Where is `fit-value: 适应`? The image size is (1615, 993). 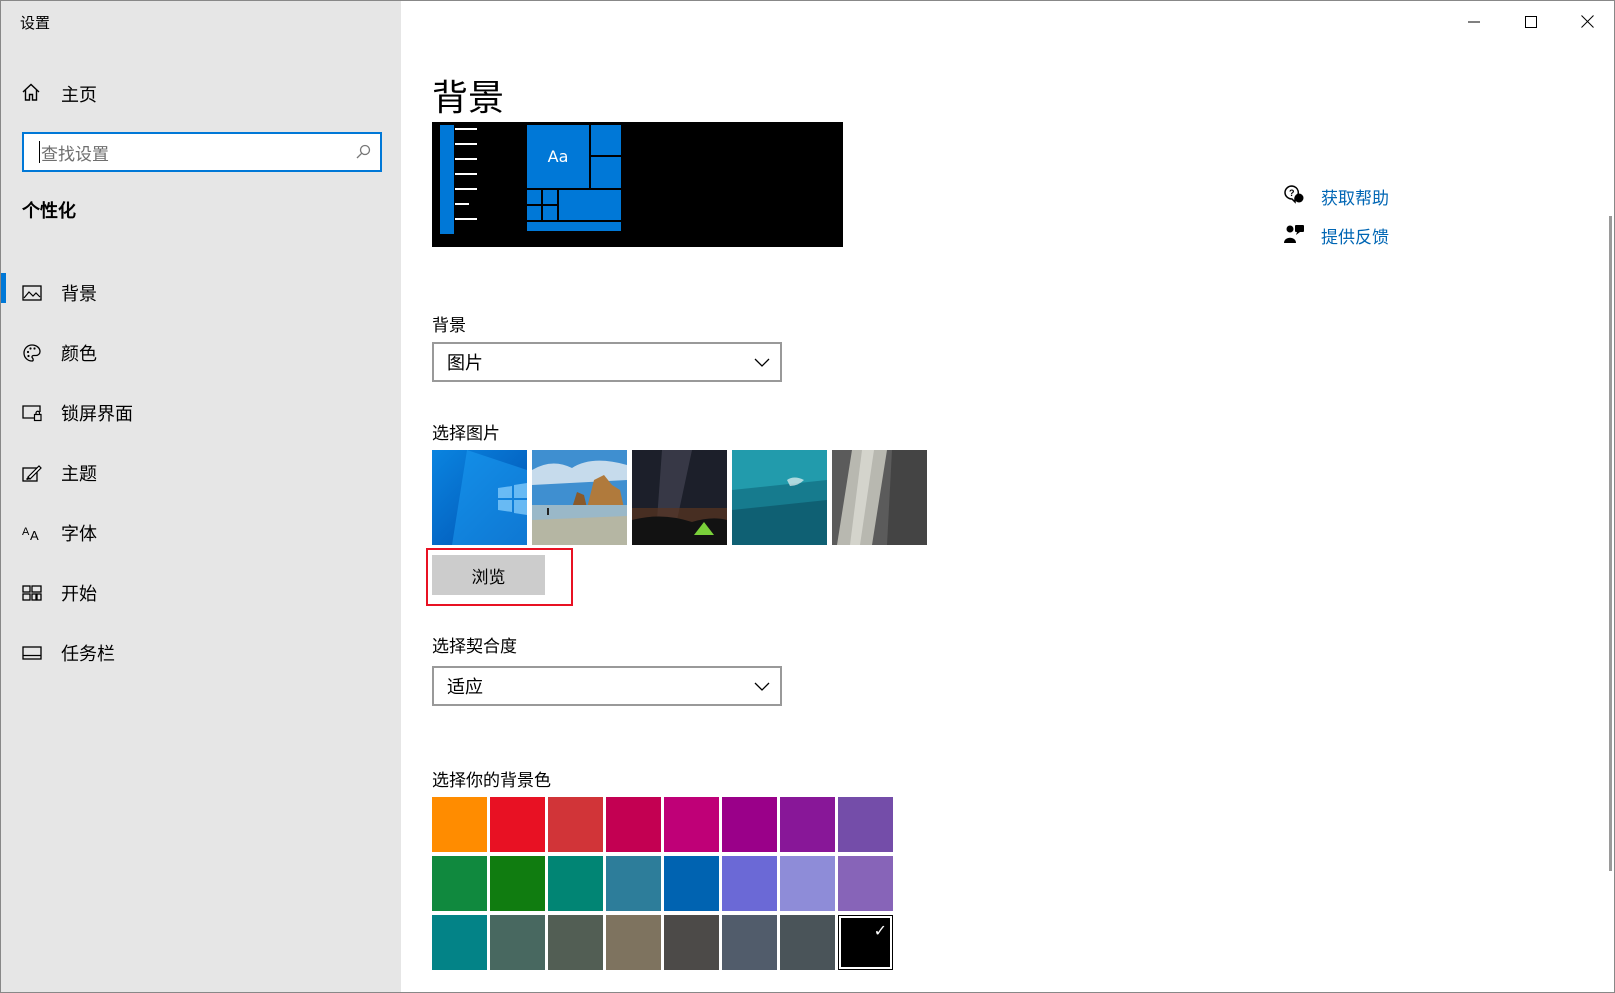
fit-value: 适应 is located at coordinates (465, 687).